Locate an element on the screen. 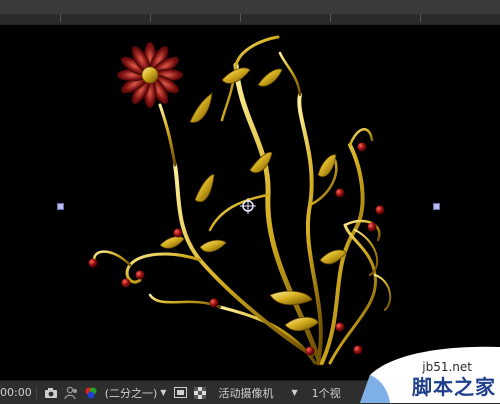 The image size is (500, 404). views-dropdown: 1个视 is located at coordinates (326, 392).